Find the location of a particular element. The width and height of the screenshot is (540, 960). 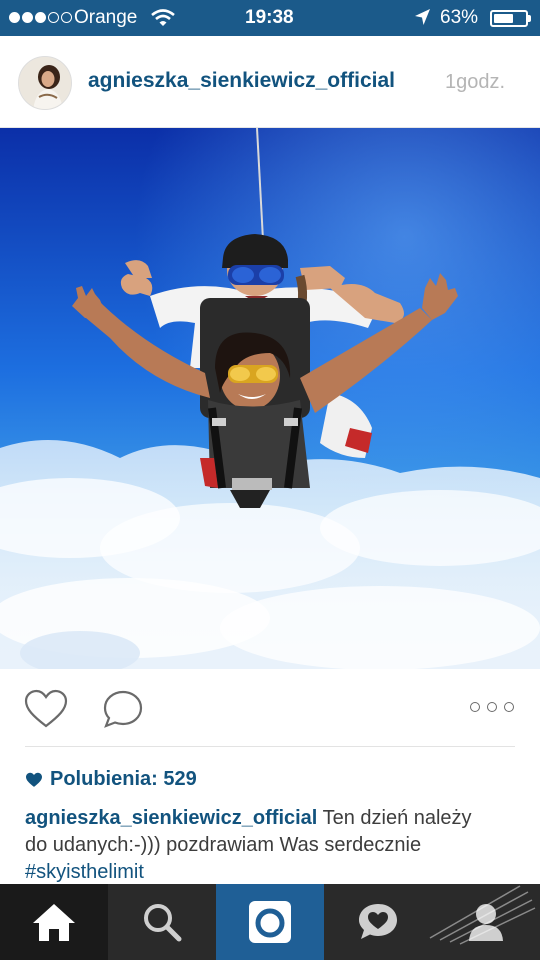

likes-label: Polubienia: 529 is located at coordinates (123, 779).